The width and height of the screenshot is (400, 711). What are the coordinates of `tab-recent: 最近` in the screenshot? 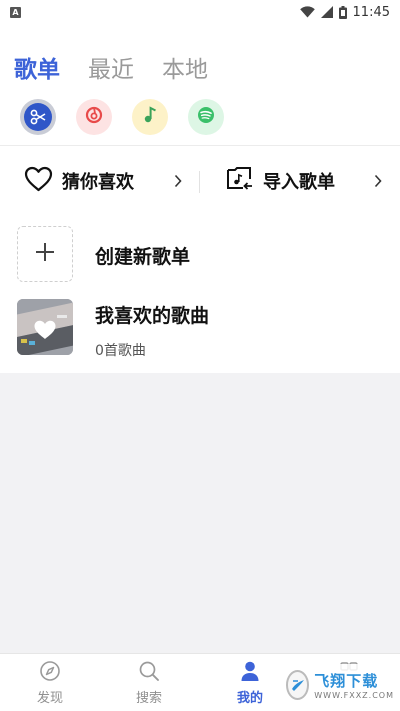 It's located at (111, 67).